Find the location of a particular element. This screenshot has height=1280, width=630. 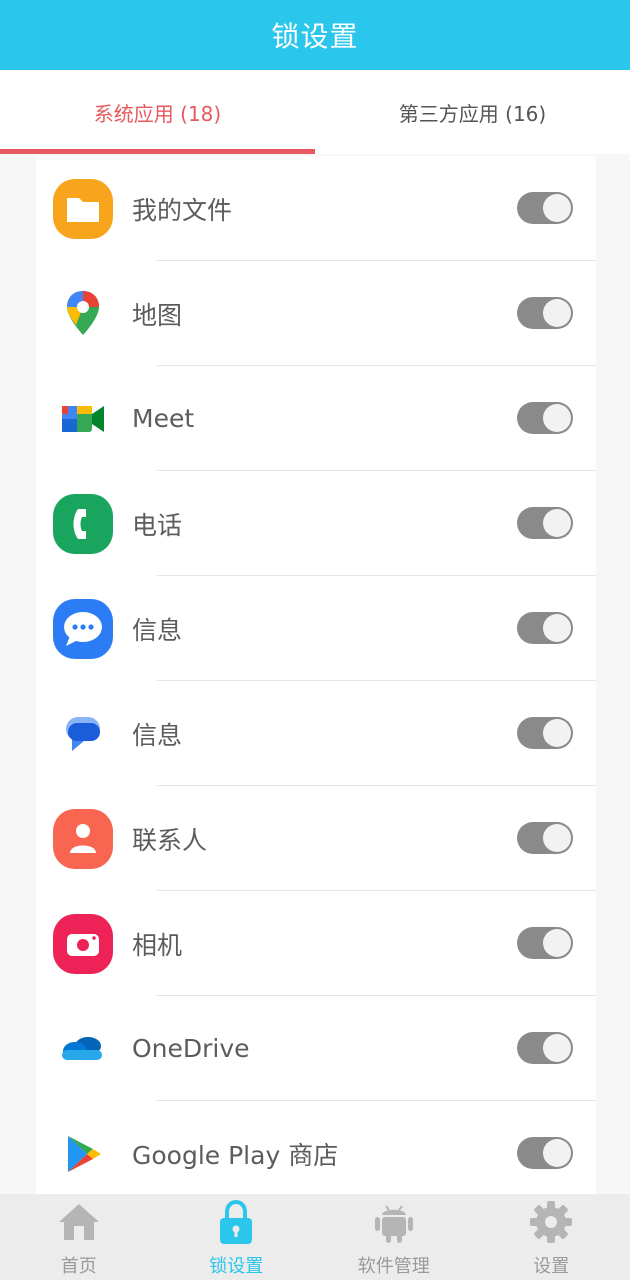

bottom-nav: 首页 锁设置 软件管理 设置 is located at coordinates (315, 1237).